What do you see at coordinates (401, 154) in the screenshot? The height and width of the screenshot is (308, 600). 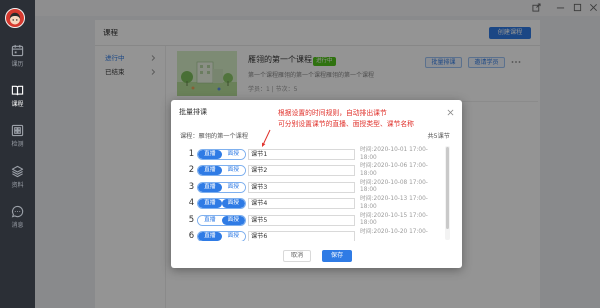 I see `session-time: 时间:2020-10-01 17:00- 18:00` at bounding box center [401, 154].